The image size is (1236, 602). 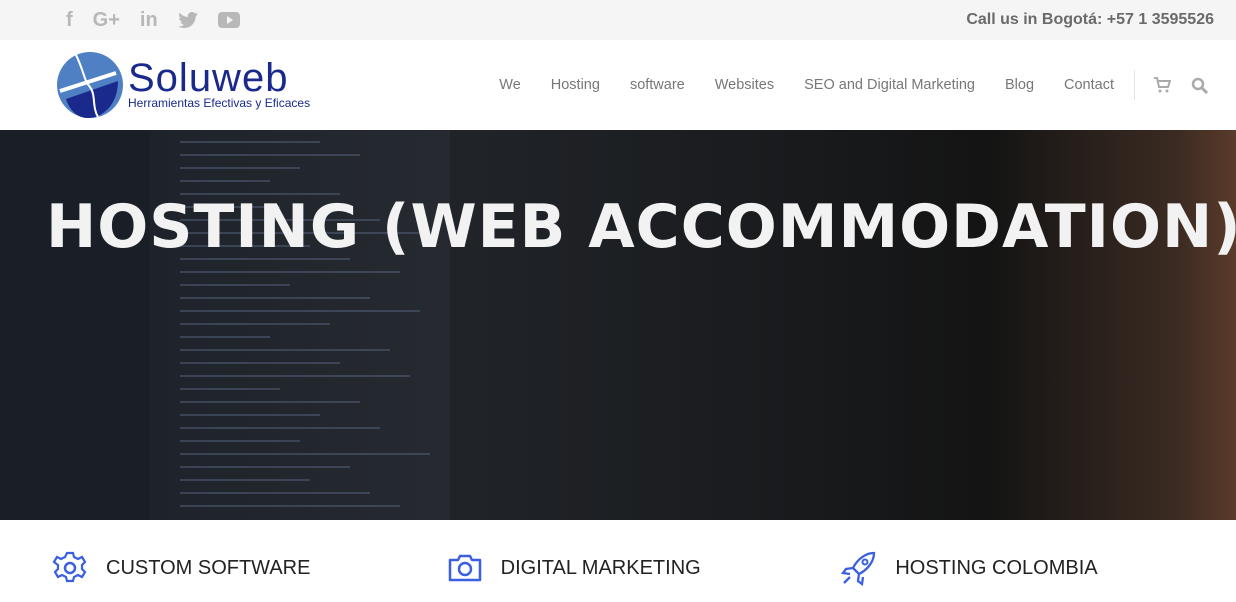 I want to click on linkedin-icon: in, so click(x=149, y=20).